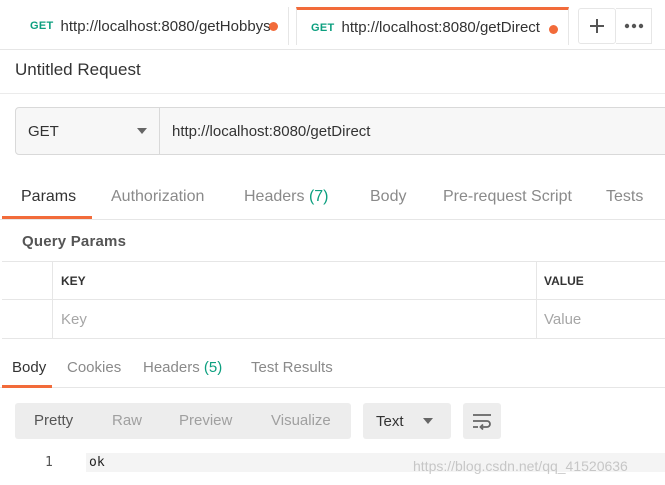 Image resolution: width=665 pixels, height=485 pixels. Describe the element at coordinates (165, 26) in the screenshot. I see `tab-url-label: http://localhost:8080/getHobbys` at that location.